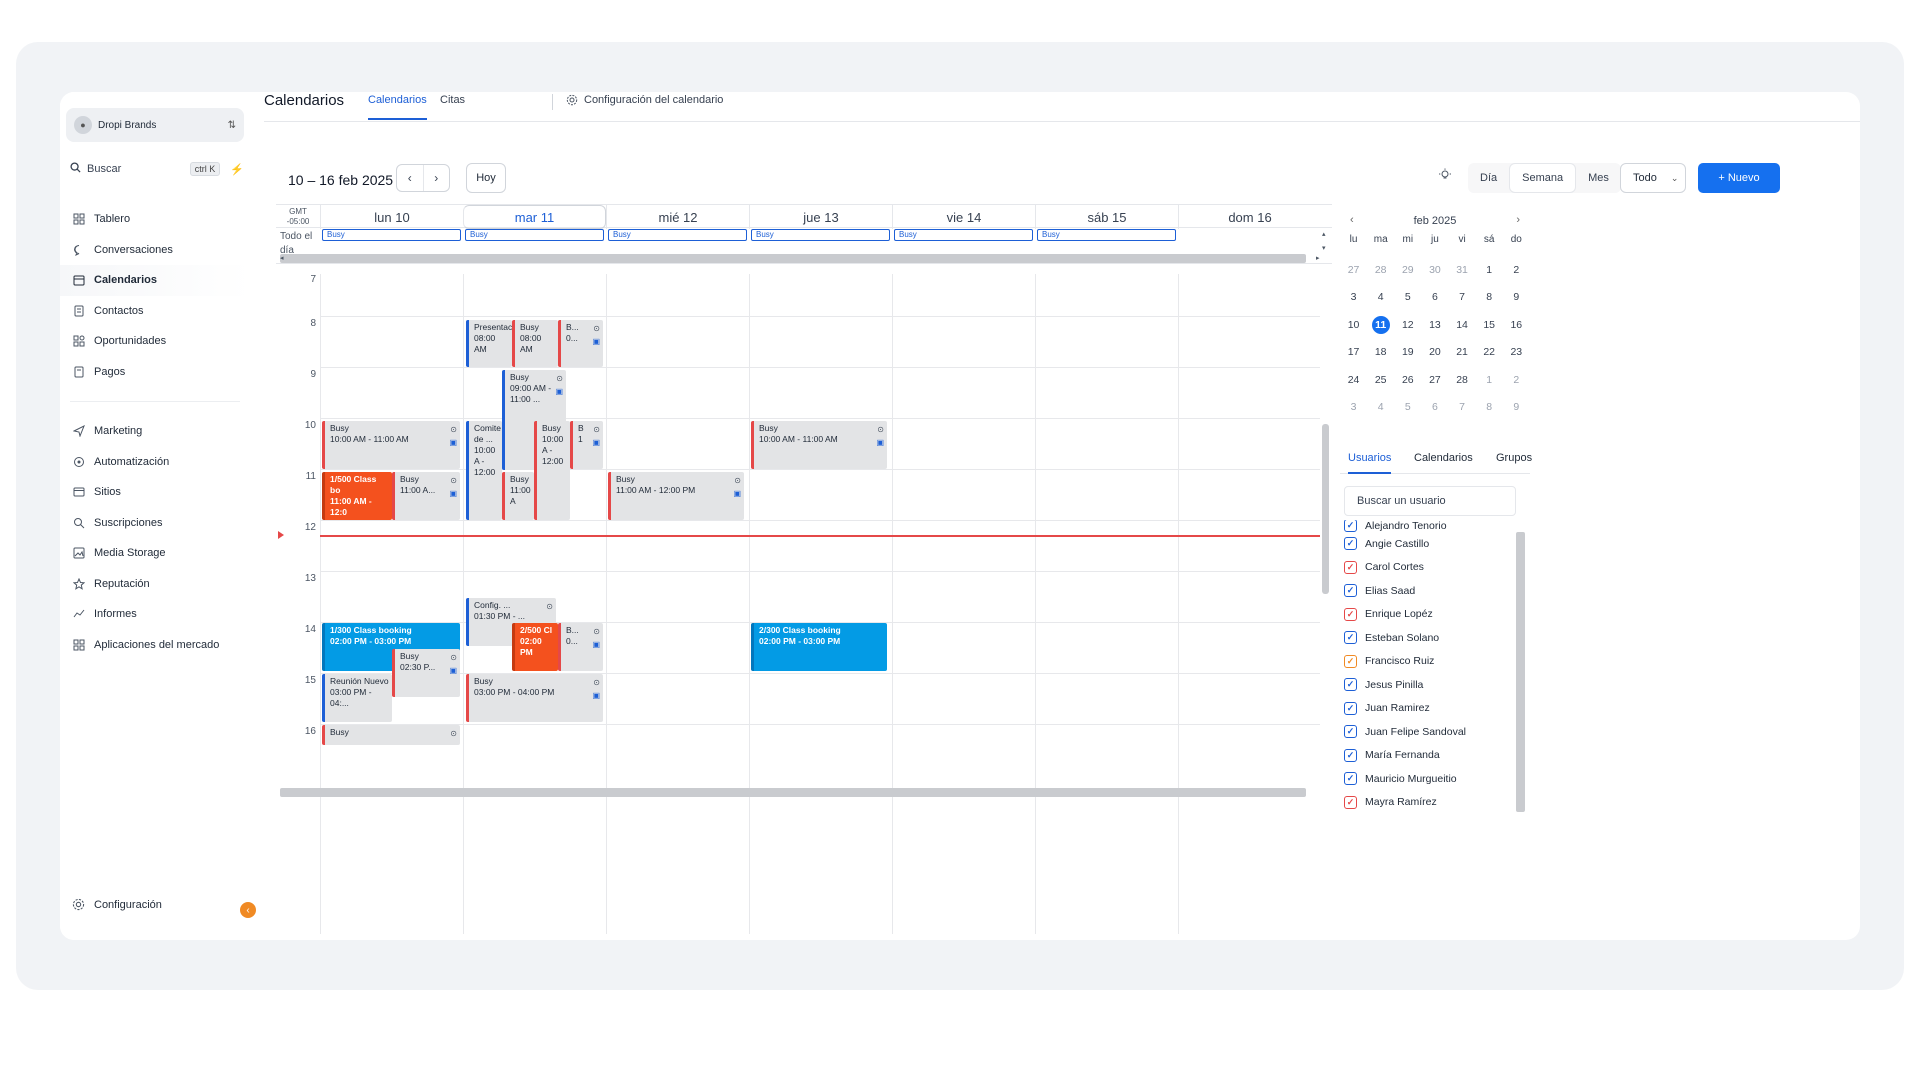  Describe the element at coordinates (357, 496) in the screenshot. I see `calendar-event: 1/500 Class bo 11:00 AM - 12:0` at that location.